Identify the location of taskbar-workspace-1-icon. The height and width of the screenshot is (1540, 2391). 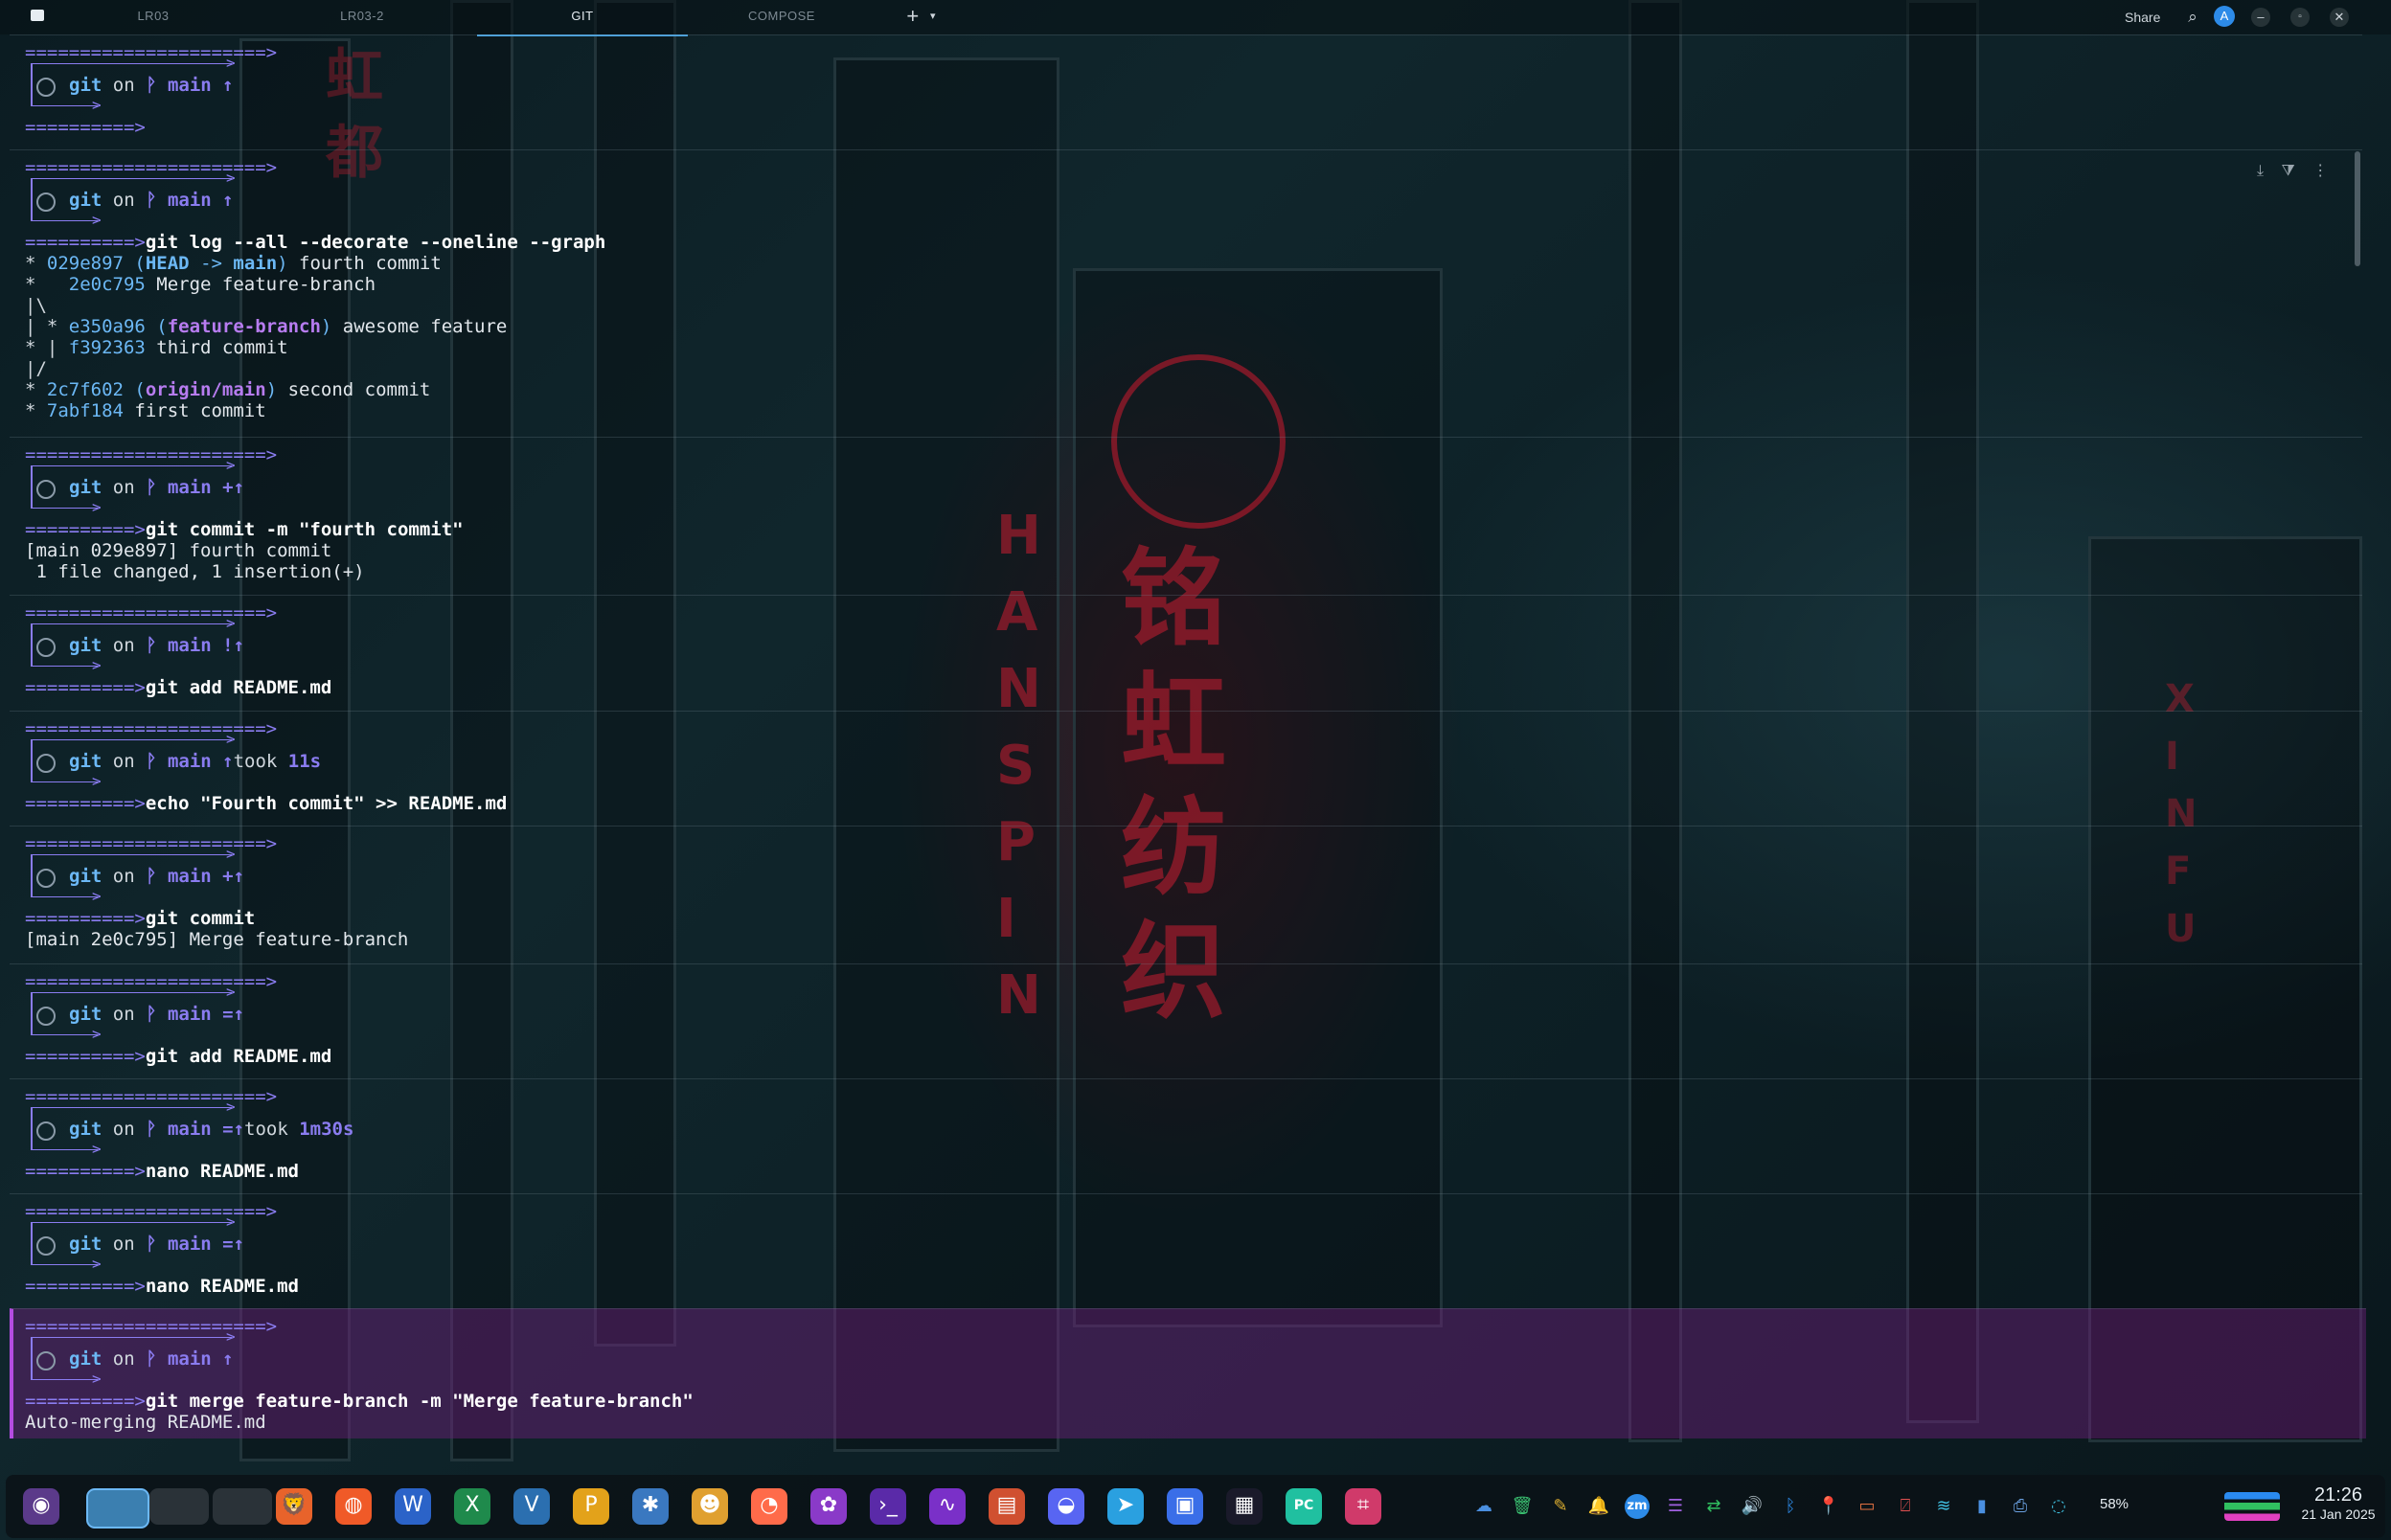
(117, 1508).